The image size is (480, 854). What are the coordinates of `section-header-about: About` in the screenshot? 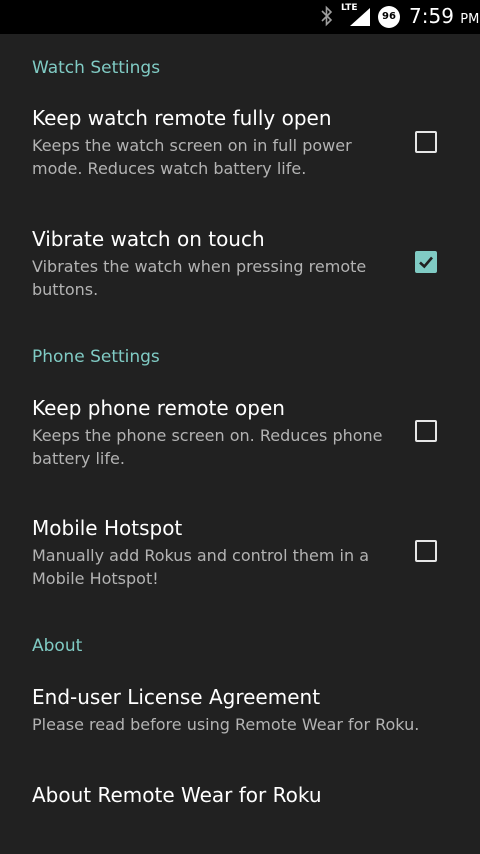 It's located at (57, 646).